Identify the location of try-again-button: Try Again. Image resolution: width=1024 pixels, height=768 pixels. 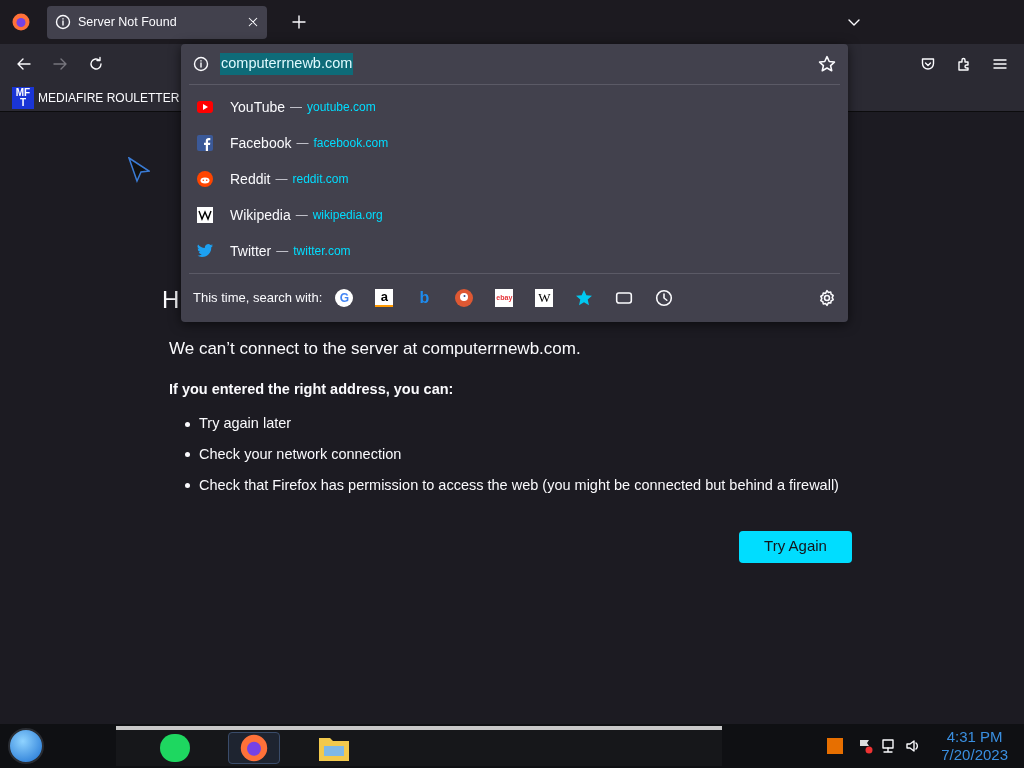
(795, 546).